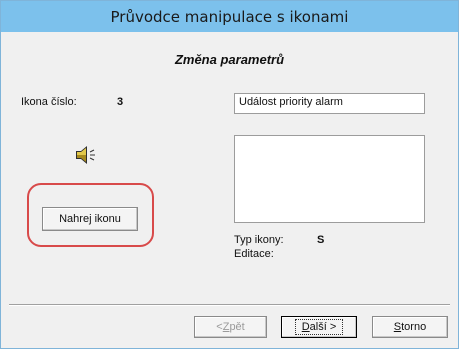 The width and height of the screenshot is (459, 349). I want to click on description-field, so click(329, 179).